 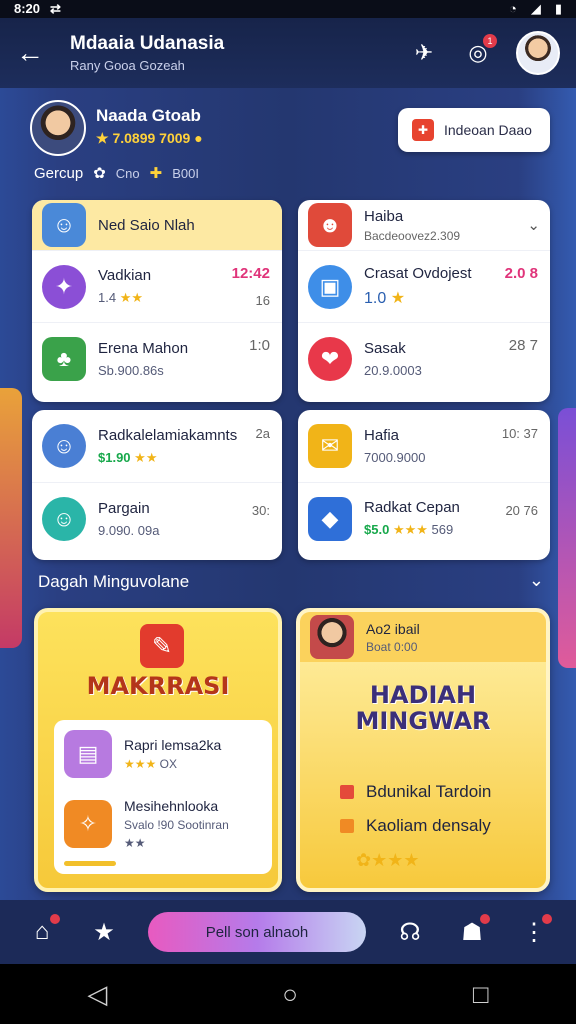 I want to click on item-name: Radkalelamiakamnts, so click(x=168, y=435).